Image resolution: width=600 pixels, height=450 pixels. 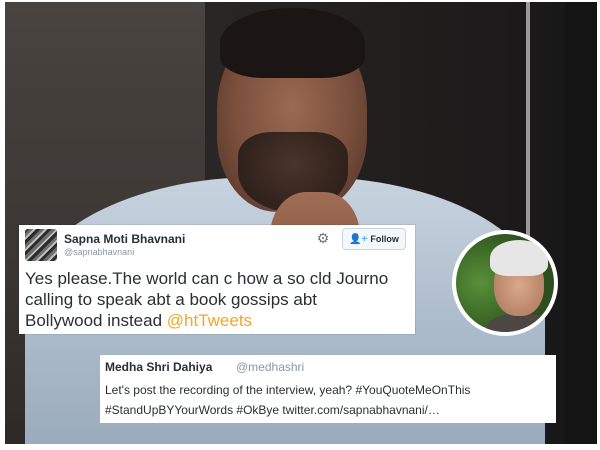 I want to click on person-plus-icon: 👤+, so click(x=358, y=239).